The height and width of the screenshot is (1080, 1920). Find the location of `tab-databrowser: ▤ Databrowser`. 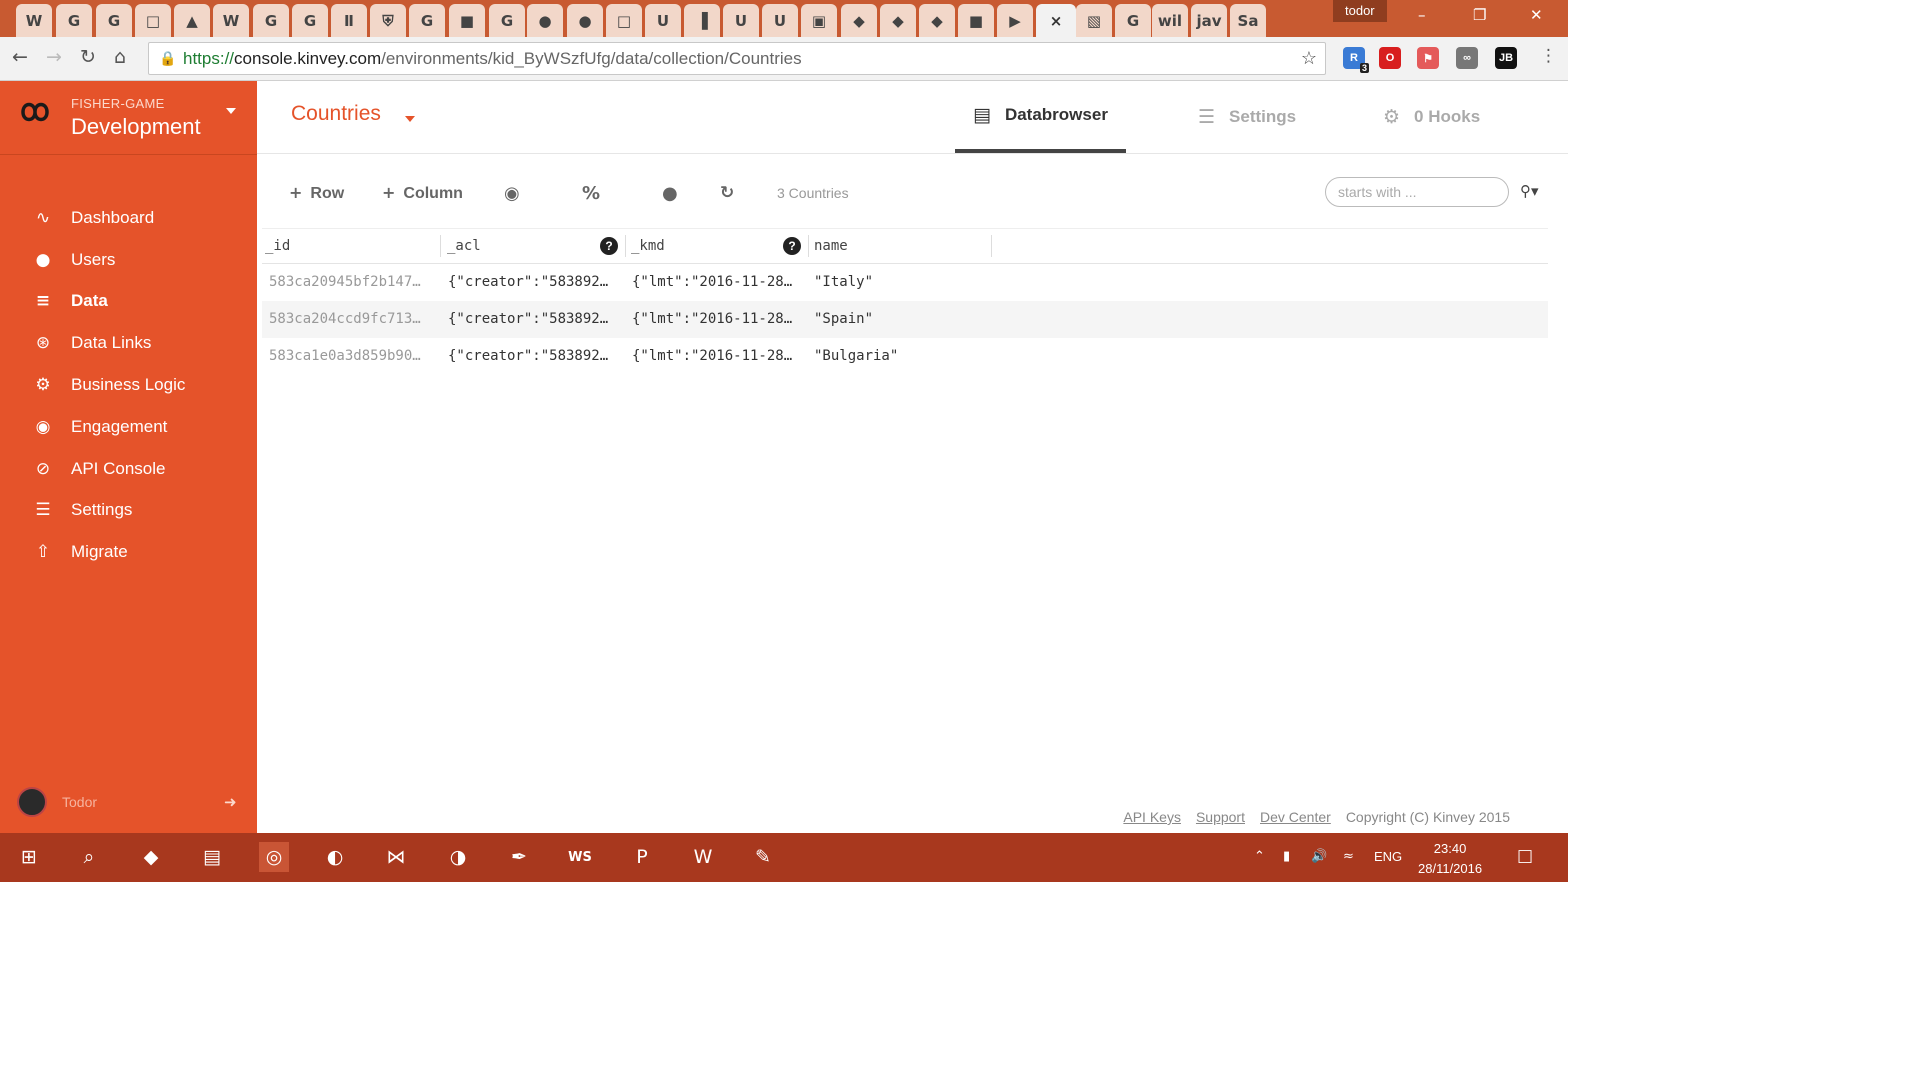

tab-databrowser: ▤ Databrowser is located at coordinates (1040, 117).